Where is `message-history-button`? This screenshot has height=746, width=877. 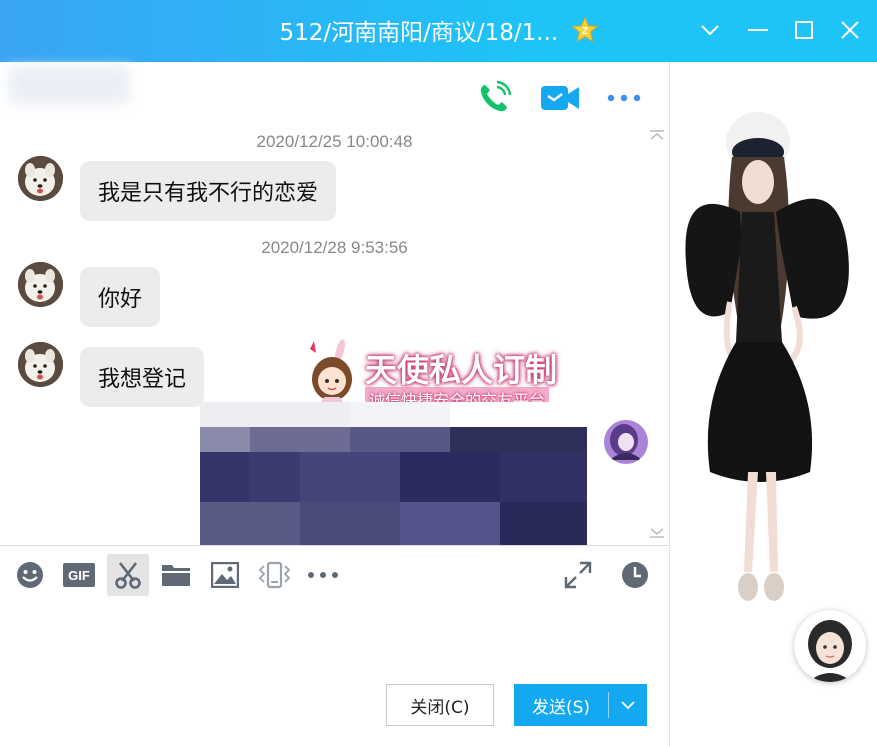 message-history-button is located at coordinates (635, 575).